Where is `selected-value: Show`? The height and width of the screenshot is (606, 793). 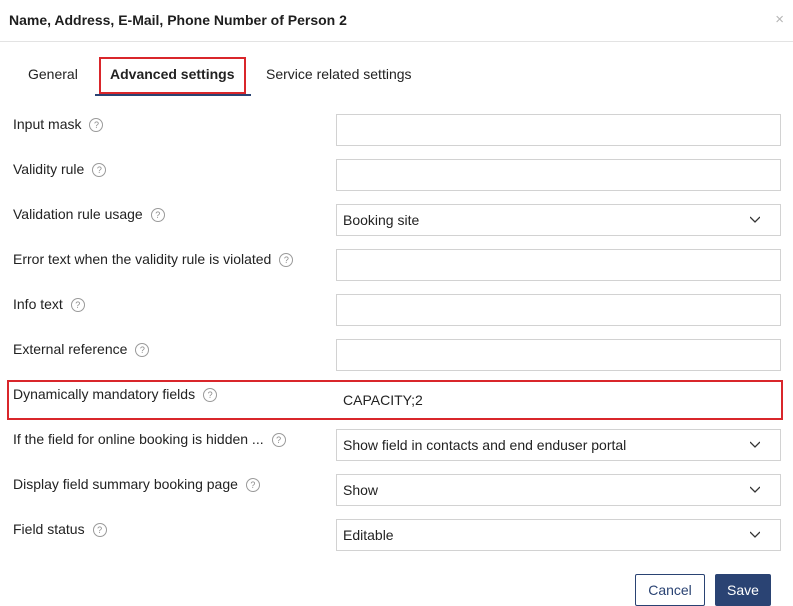
selected-value: Show is located at coordinates (361, 490).